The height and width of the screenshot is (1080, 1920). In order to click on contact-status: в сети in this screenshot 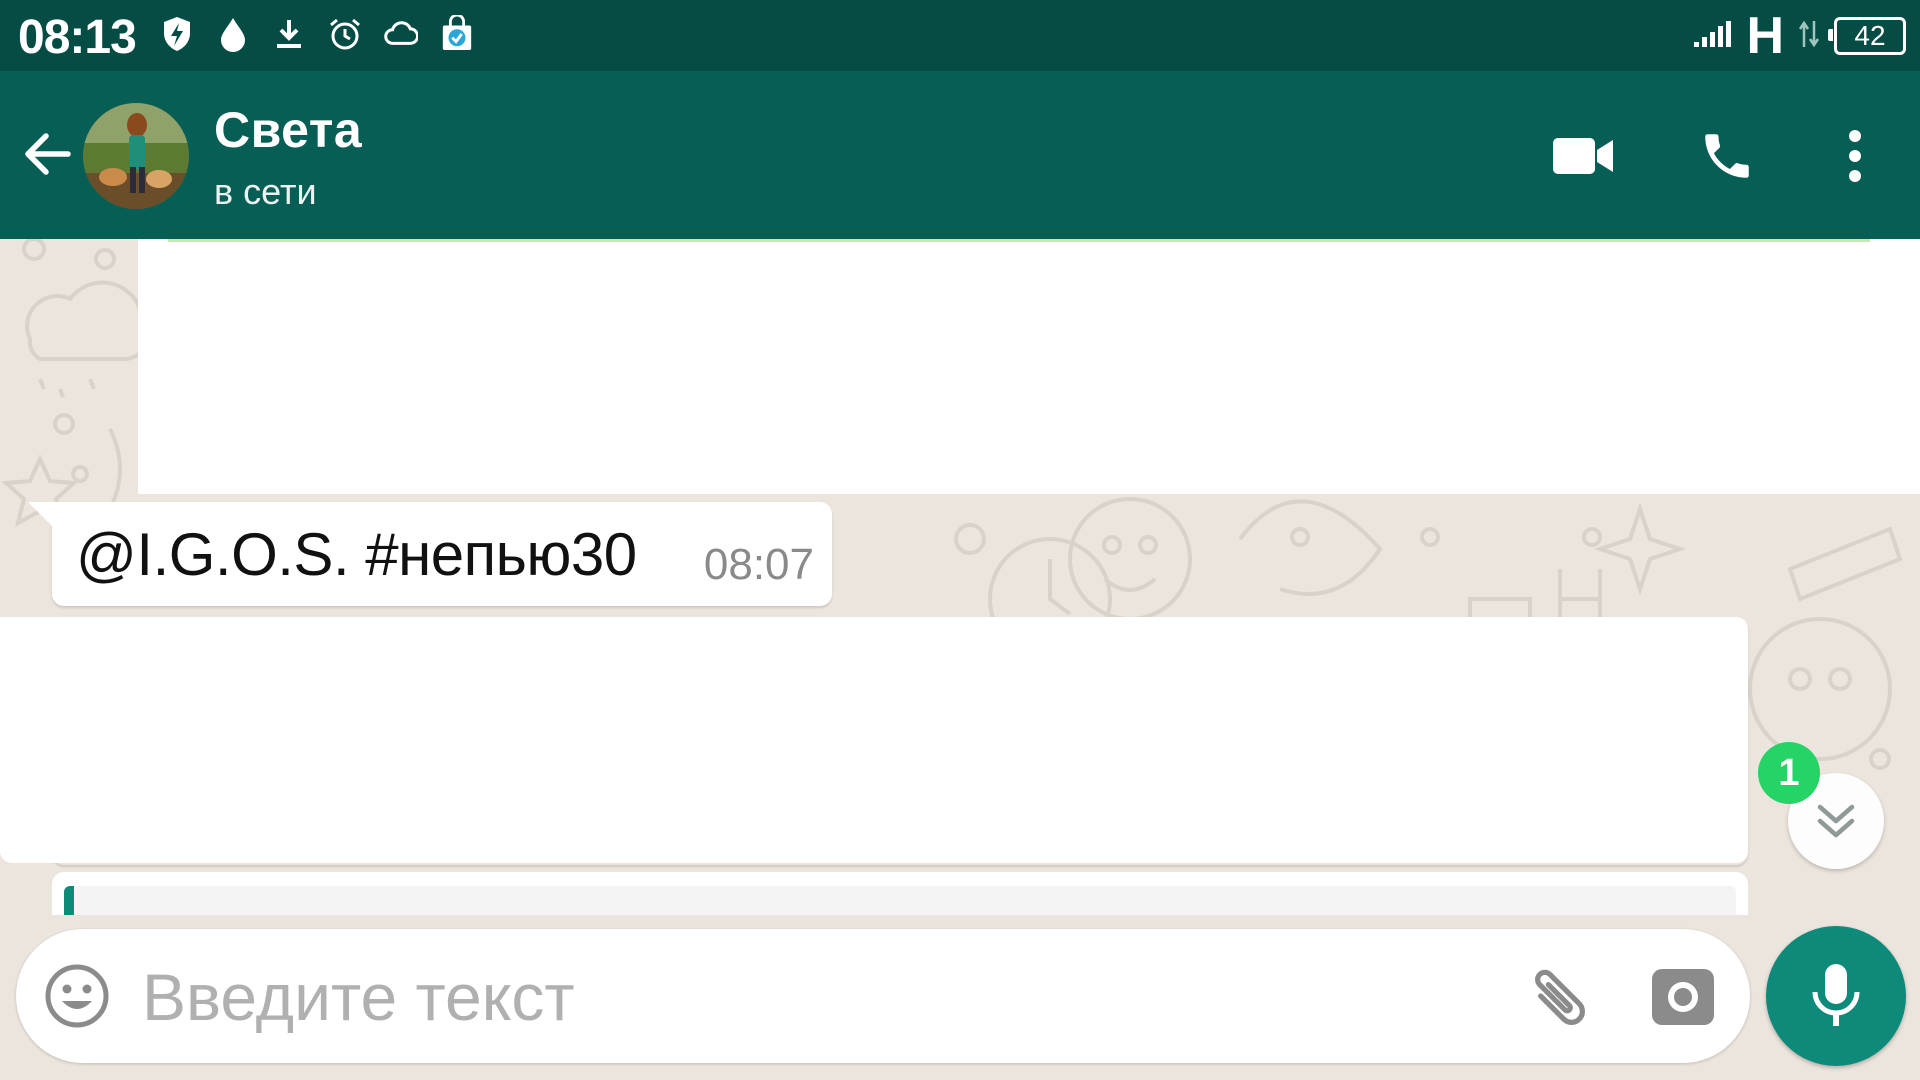, I will do `click(265, 191)`.